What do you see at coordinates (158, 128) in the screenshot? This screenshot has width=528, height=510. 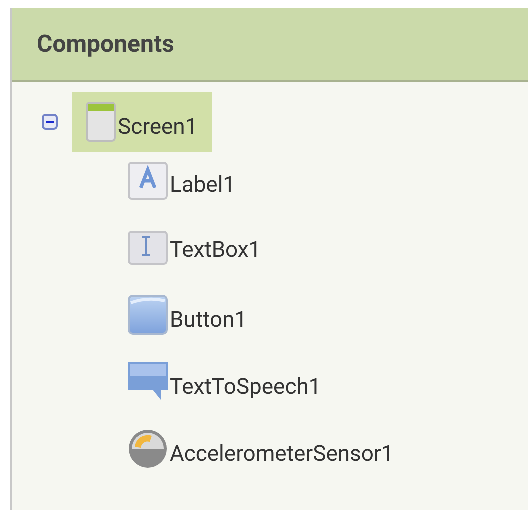 I see `node-label: Screen1` at bounding box center [158, 128].